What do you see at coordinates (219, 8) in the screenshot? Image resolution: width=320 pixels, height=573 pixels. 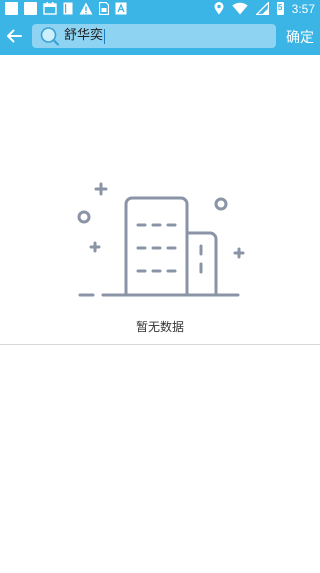 I see `location-icon` at bounding box center [219, 8].